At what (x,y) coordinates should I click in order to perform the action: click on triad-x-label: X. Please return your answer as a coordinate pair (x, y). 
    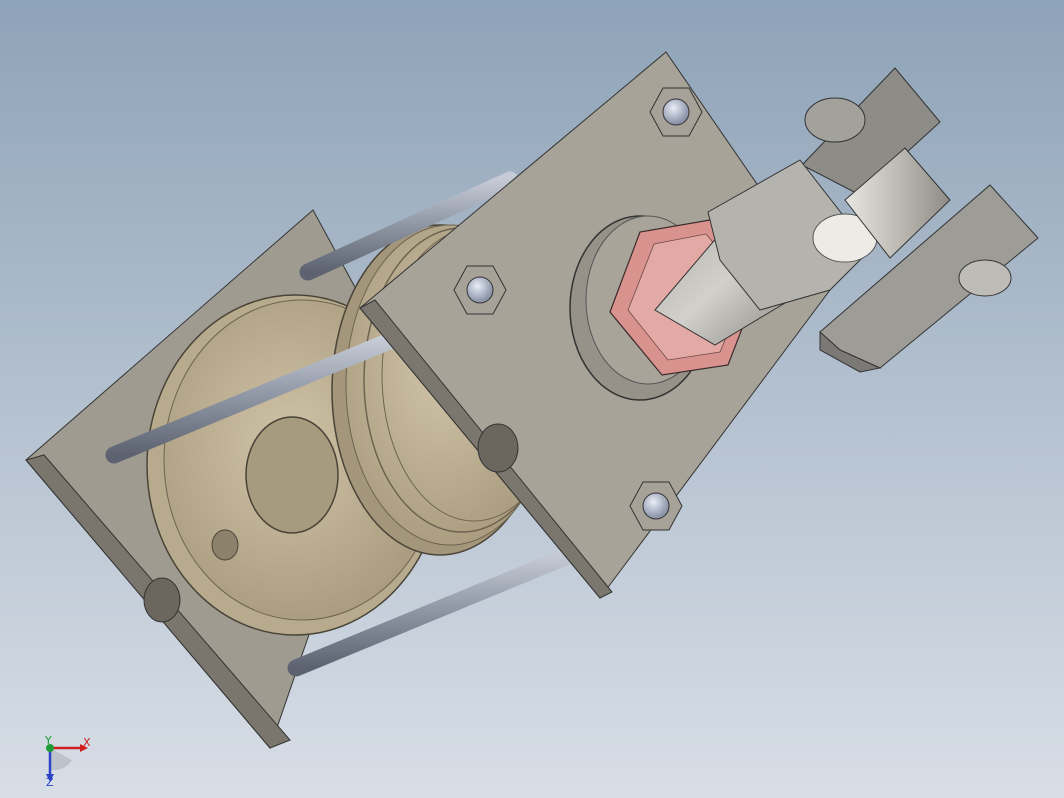
    Looking at the image, I should click on (87, 742).